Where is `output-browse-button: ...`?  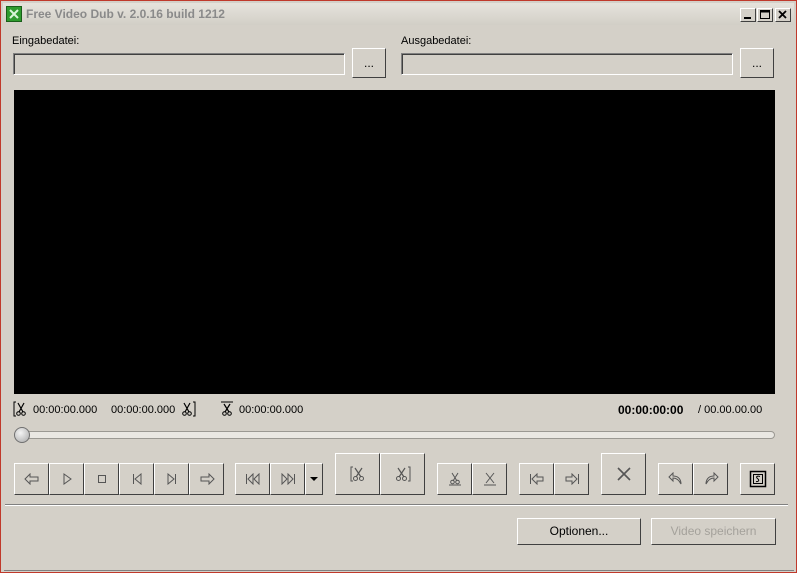
output-browse-button: ... is located at coordinates (757, 63).